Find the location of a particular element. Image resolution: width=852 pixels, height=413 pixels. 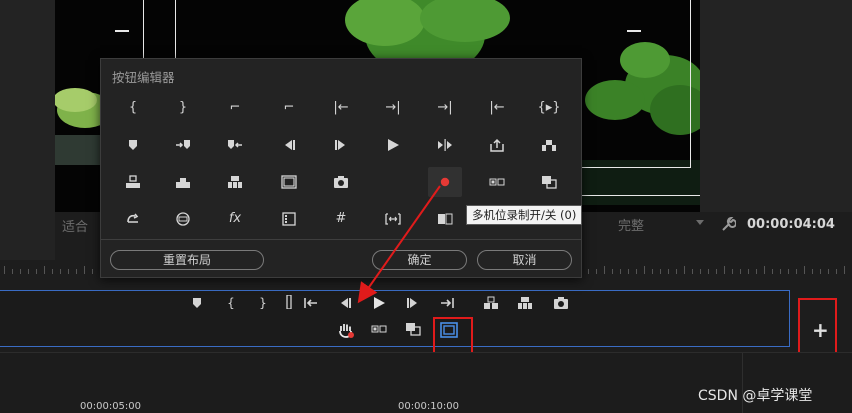

timeline-time-label: 00:00:05:00 is located at coordinates (111, 406).